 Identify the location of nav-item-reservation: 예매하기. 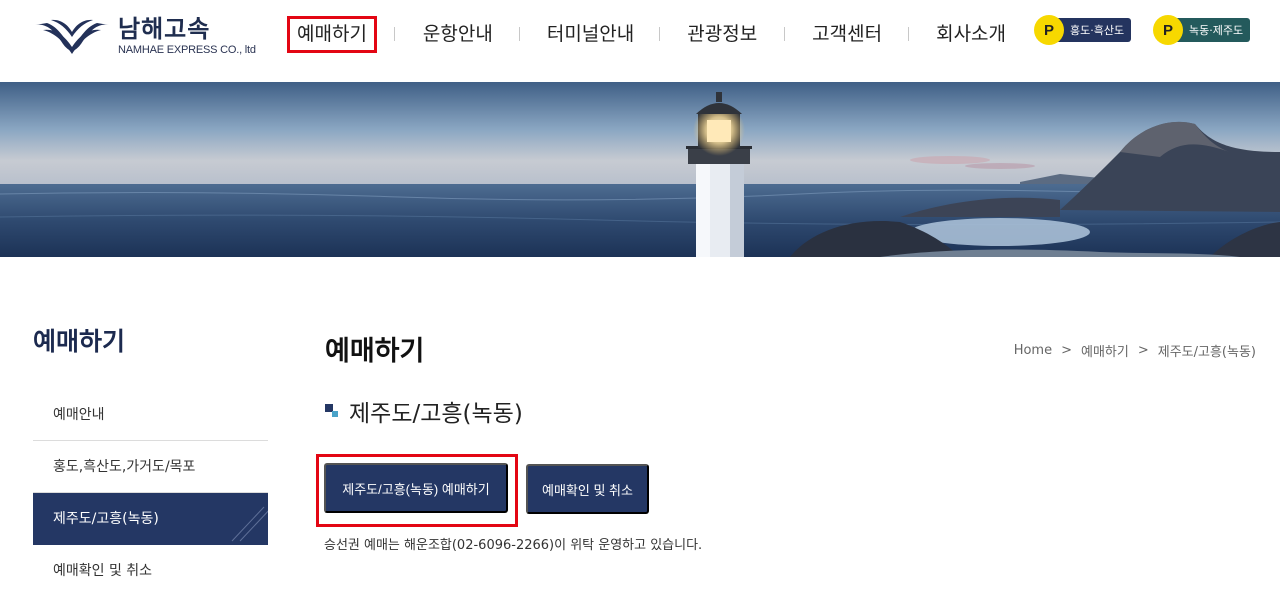
(332, 34).